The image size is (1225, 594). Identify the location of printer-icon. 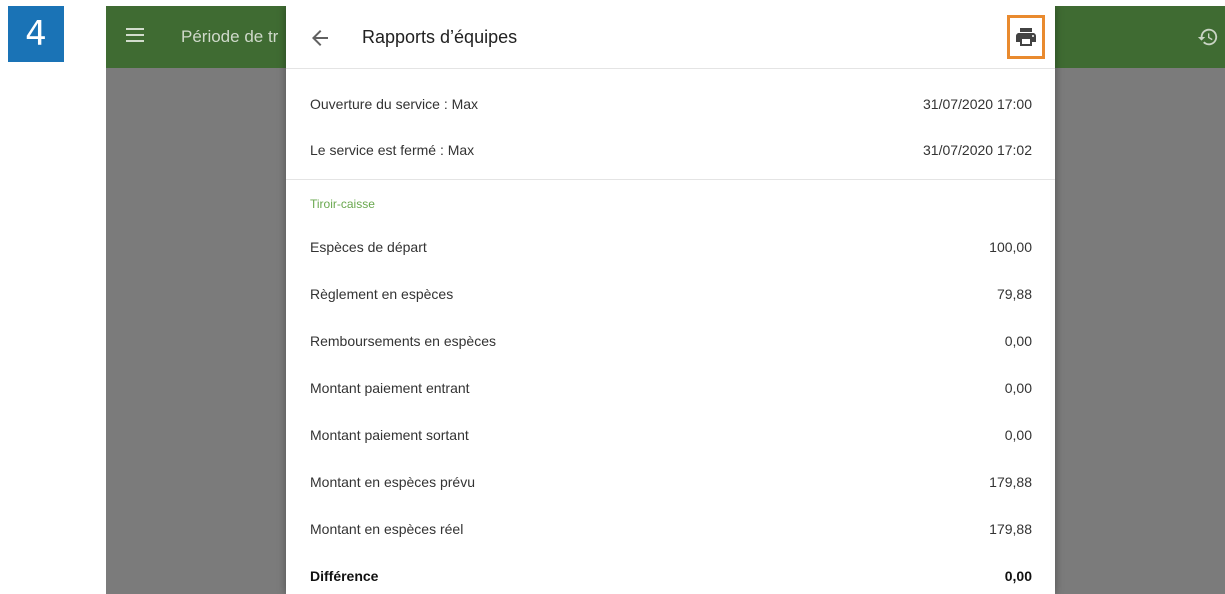
(1026, 37).